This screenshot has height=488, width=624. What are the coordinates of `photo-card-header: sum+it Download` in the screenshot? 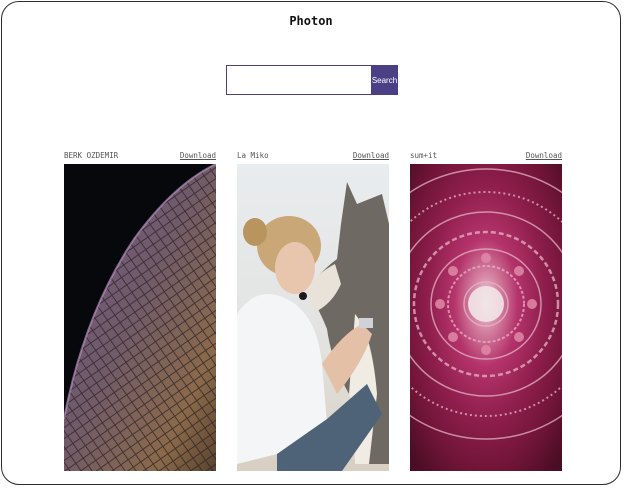 It's located at (486, 155).